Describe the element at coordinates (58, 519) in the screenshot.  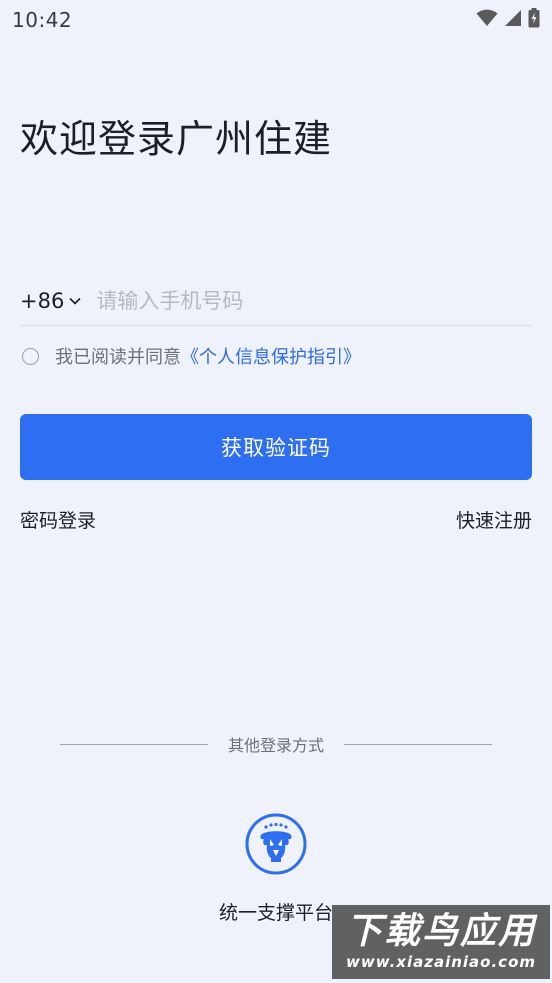
I see `password-login-link: 密码登录` at that location.